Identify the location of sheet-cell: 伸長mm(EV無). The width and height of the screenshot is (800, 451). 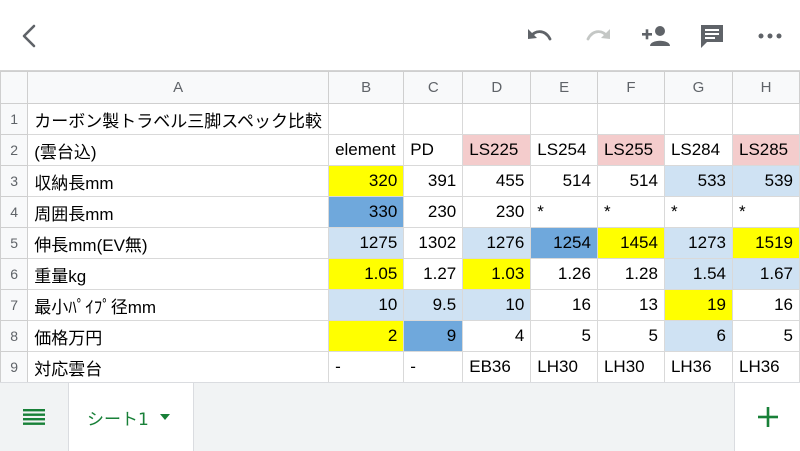
(178, 243).